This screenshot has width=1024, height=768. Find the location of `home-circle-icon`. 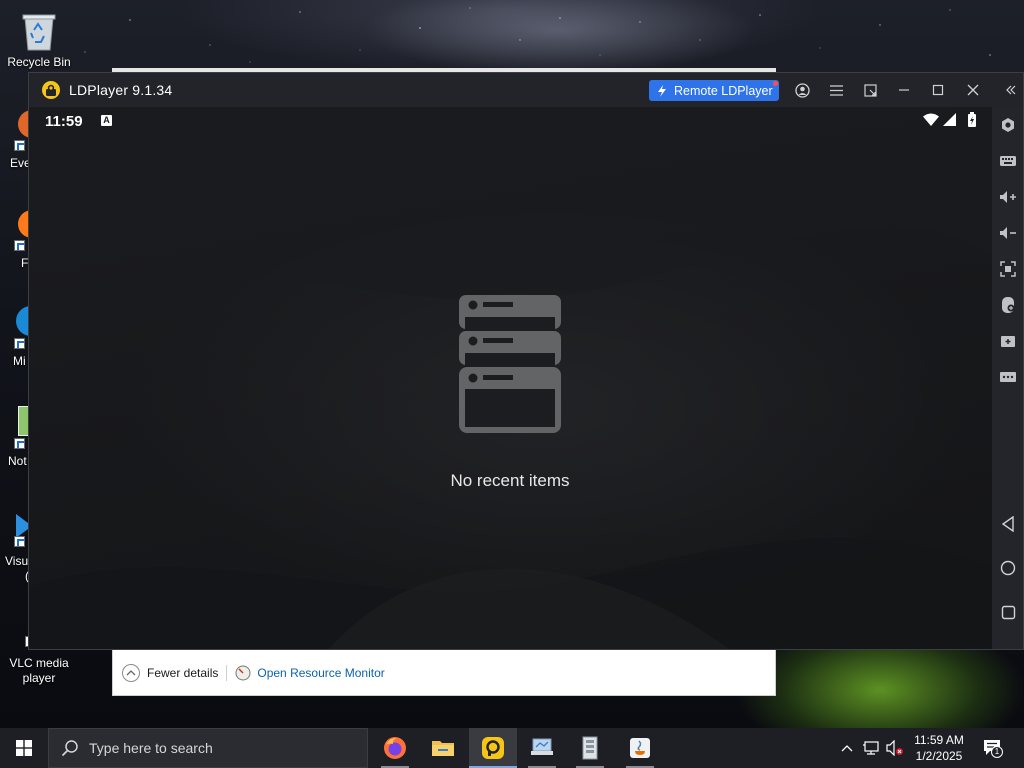

home-circle-icon is located at coordinates (1008, 568).